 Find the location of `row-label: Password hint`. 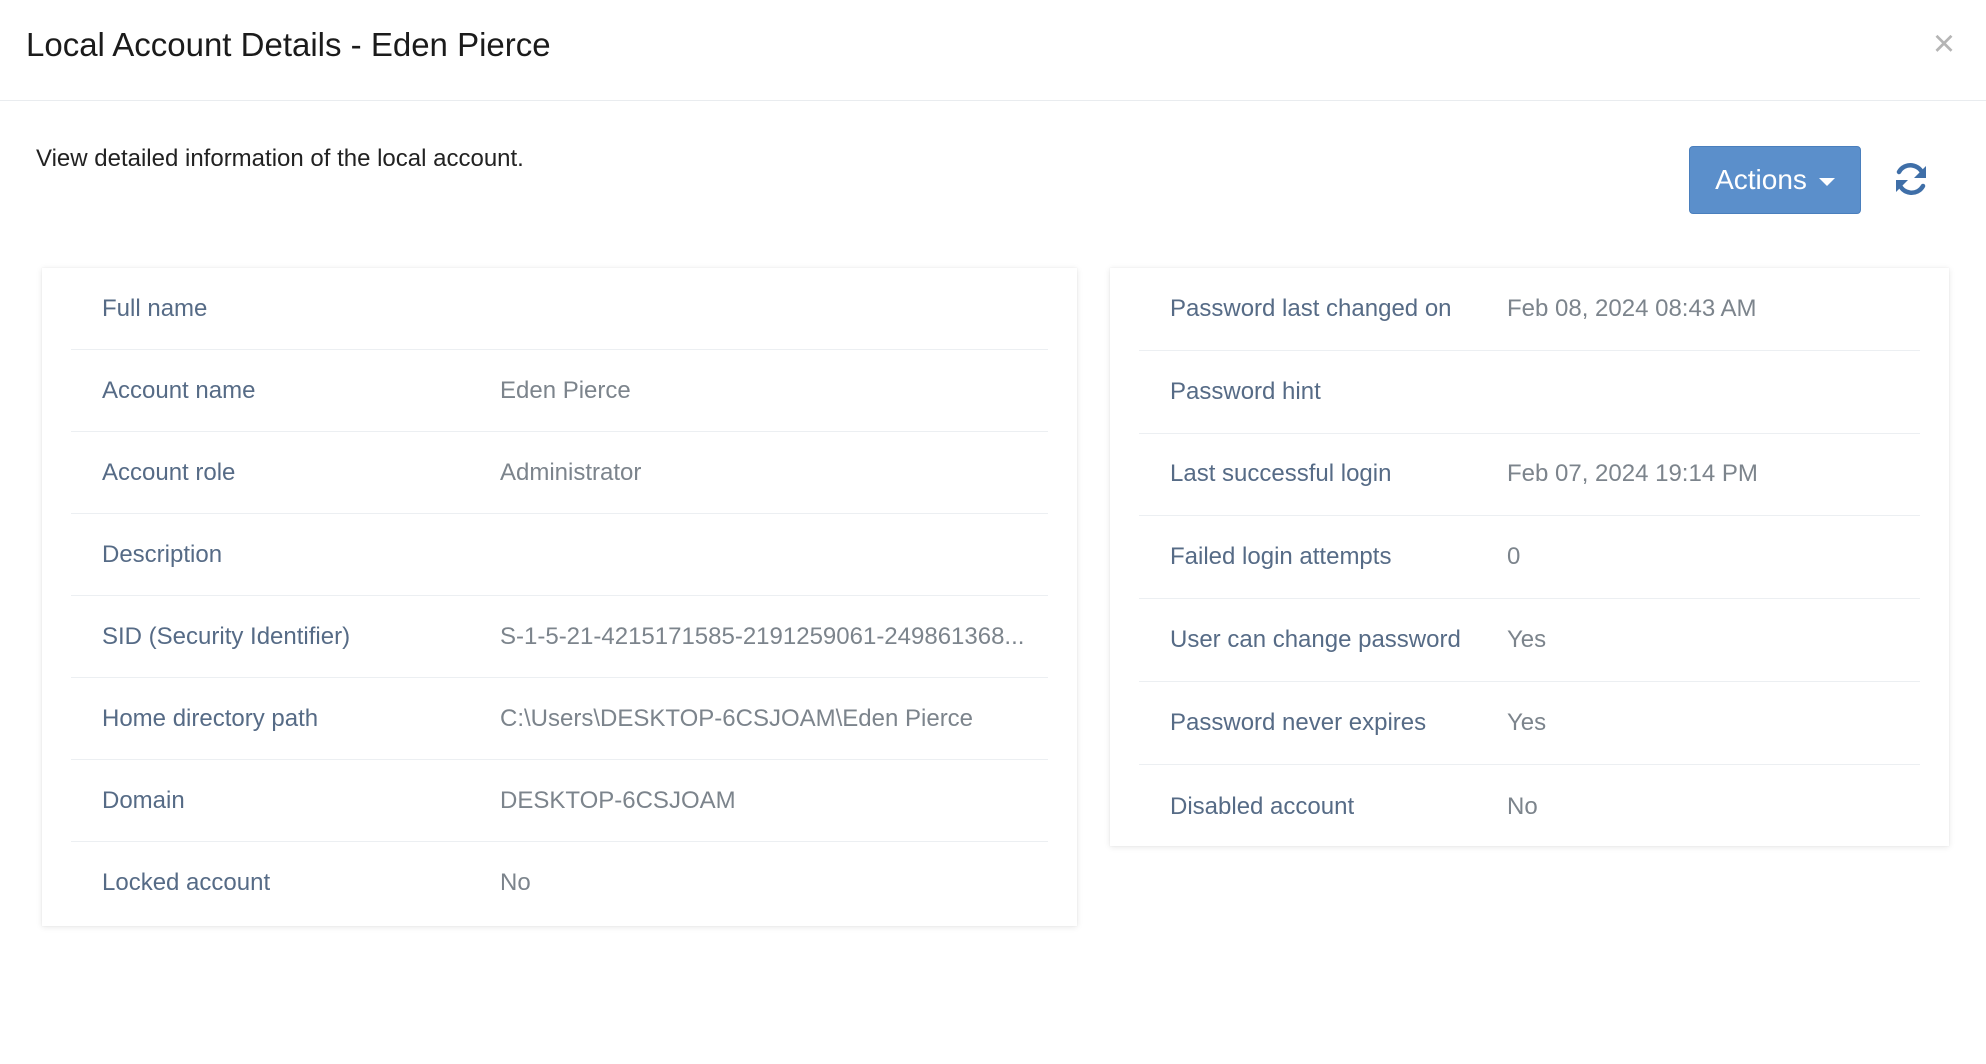

row-label: Password hint is located at coordinates (1245, 391).